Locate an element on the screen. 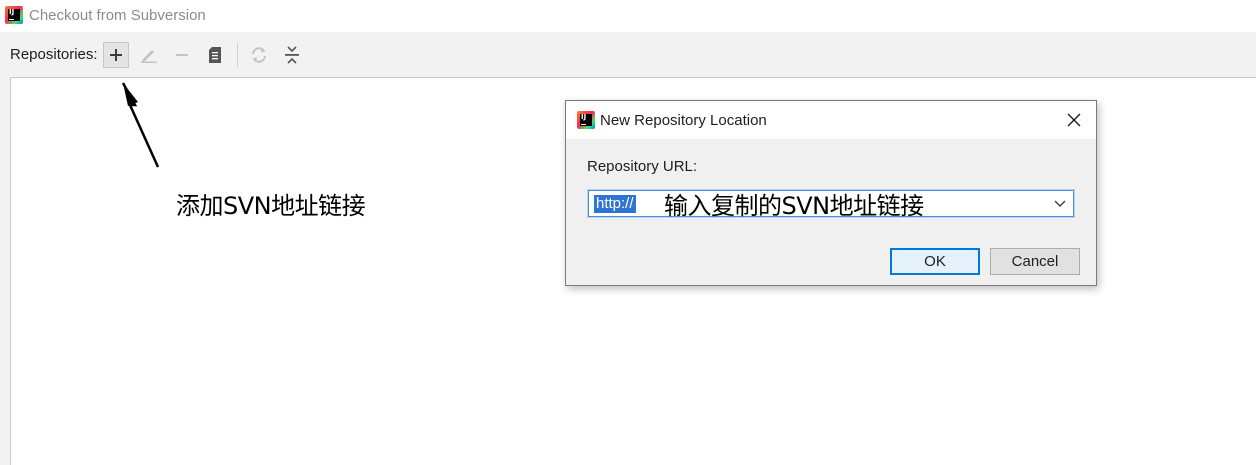 Image resolution: width=1256 pixels, height=465 pixels. annotation-arrow-icon is located at coordinates (140, 125).